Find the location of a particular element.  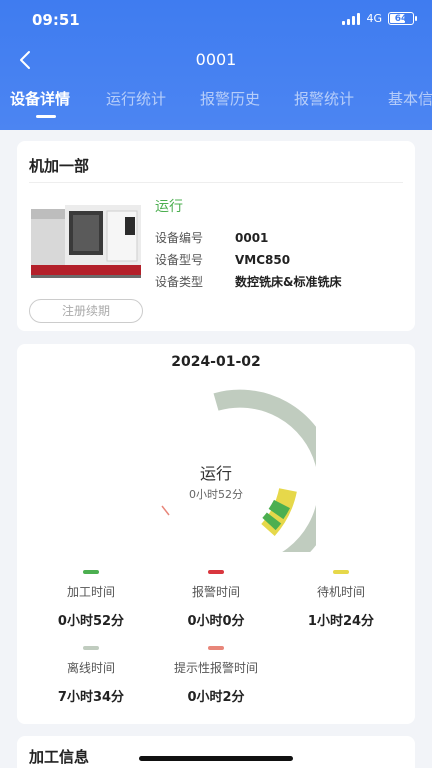

status-indicators: 4G 64 is located at coordinates (379, 18).